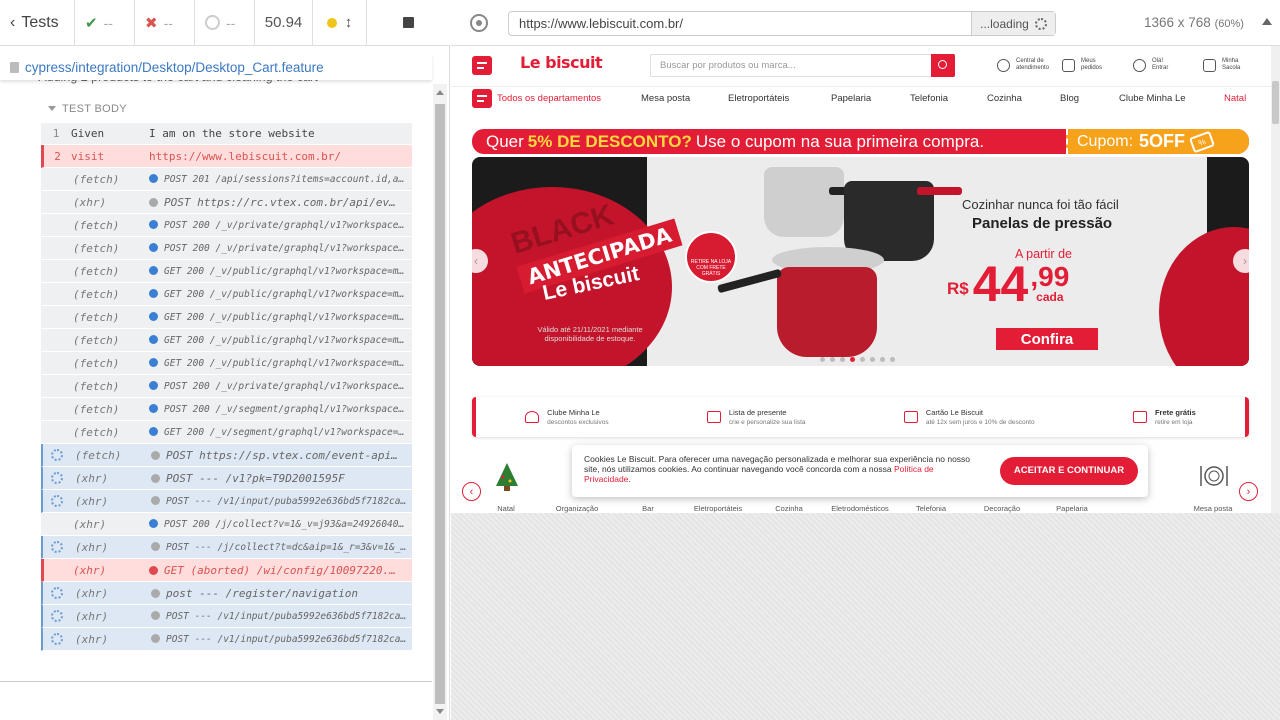  Describe the element at coordinates (1002, 508) in the screenshot. I see `category-decoracao: Decoração` at that location.